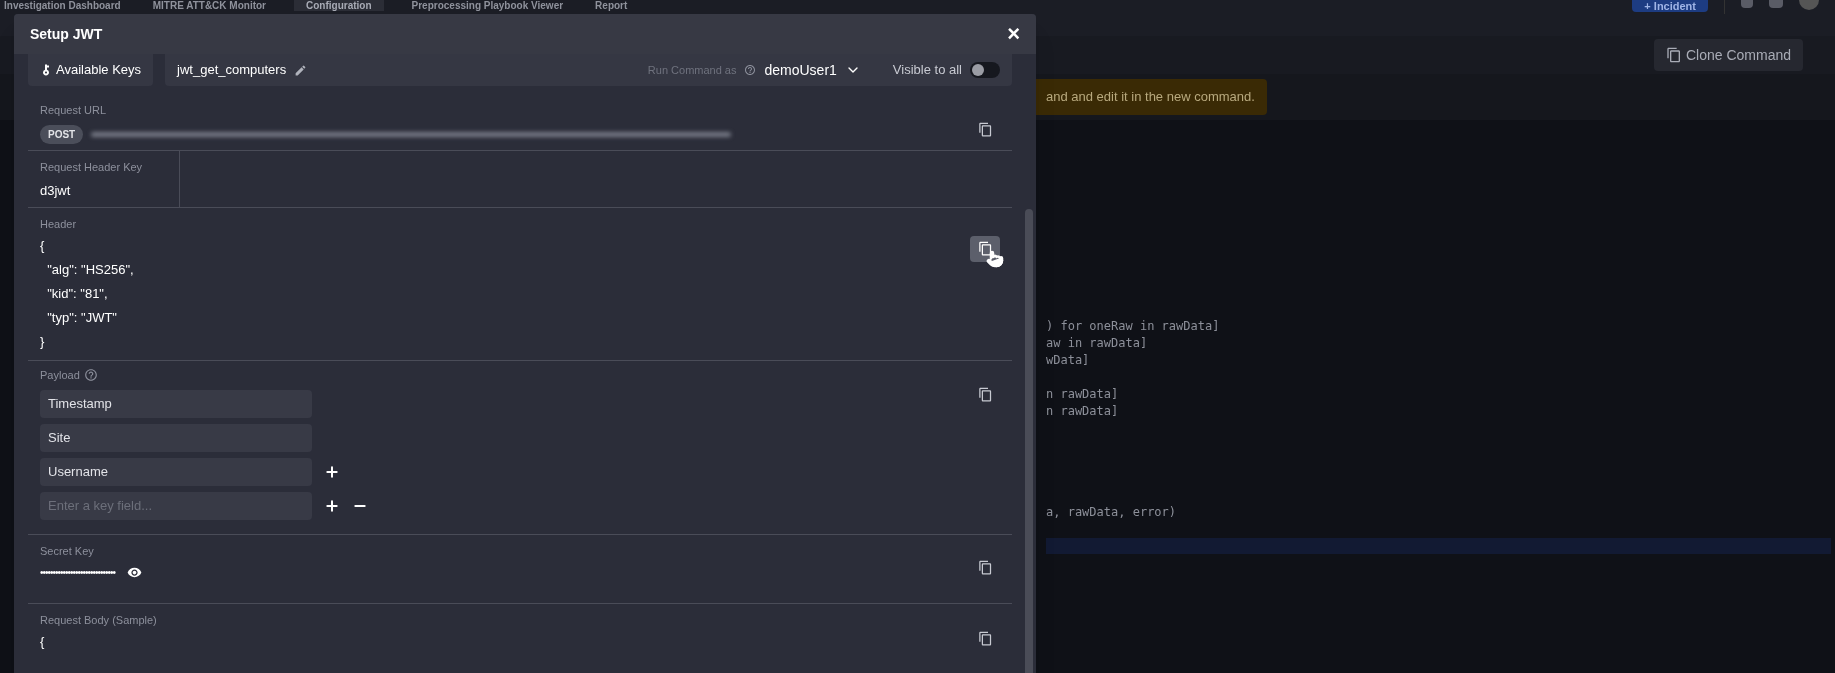 The height and width of the screenshot is (673, 1835). What do you see at coordinates (78, 573) in the screenshot?
I see `secret-key-value: ••••••••••••••••••••••••••••••` at bounding box center [78, 573].